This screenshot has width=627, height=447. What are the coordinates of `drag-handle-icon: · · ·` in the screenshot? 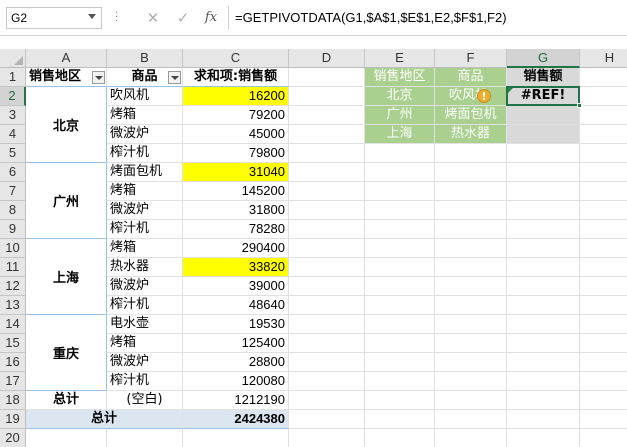 It's located at (116, 18).